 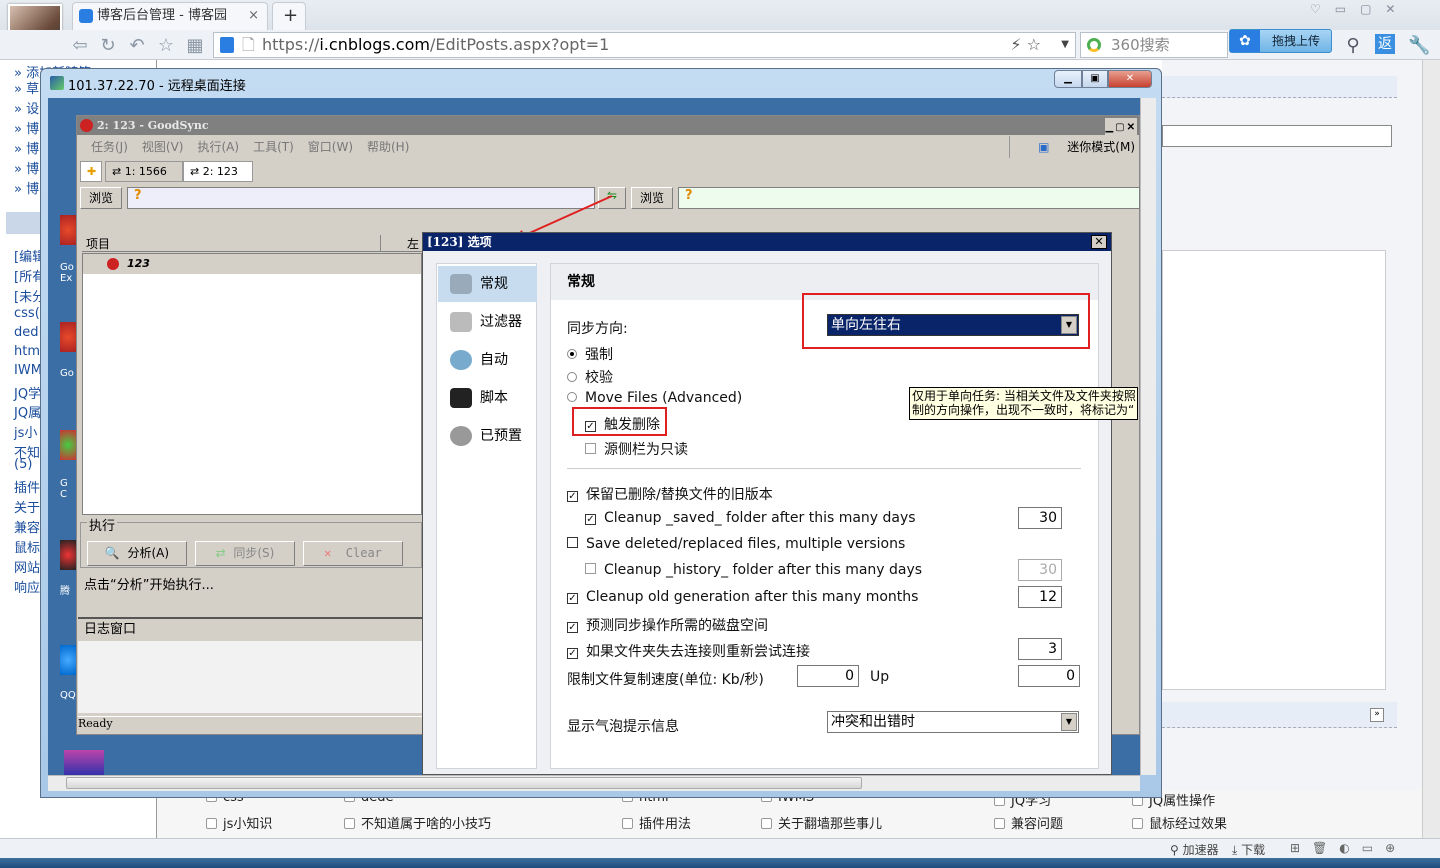 I want to click on balloon-select: 冲突和出错时 ▼, so click(x=953, y=722).